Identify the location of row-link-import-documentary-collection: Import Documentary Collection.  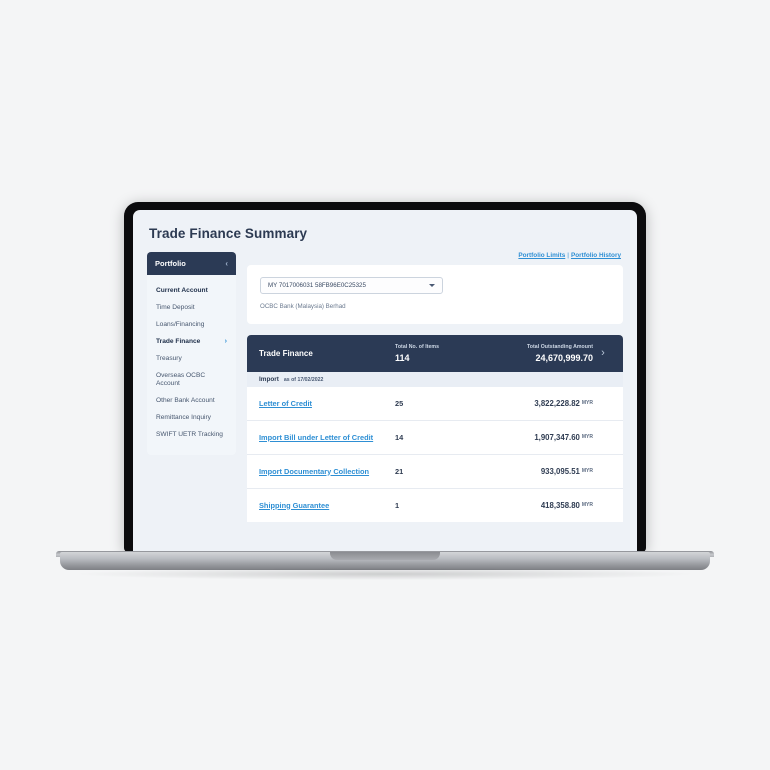
(327, 471).